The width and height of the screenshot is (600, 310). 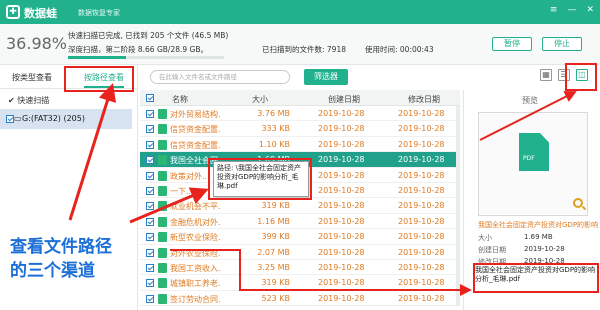 I want to click on drive-label: G:(FAT32) (205), so click(x=53, y=118).